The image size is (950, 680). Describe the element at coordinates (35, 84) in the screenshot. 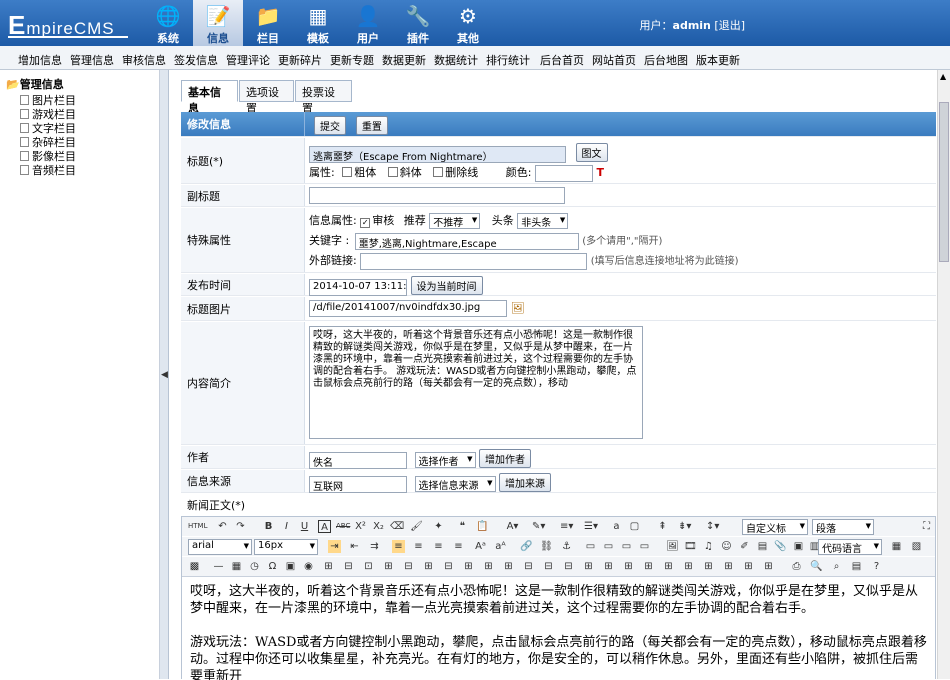

I see `tree-root: 📂管理信息` at that location.